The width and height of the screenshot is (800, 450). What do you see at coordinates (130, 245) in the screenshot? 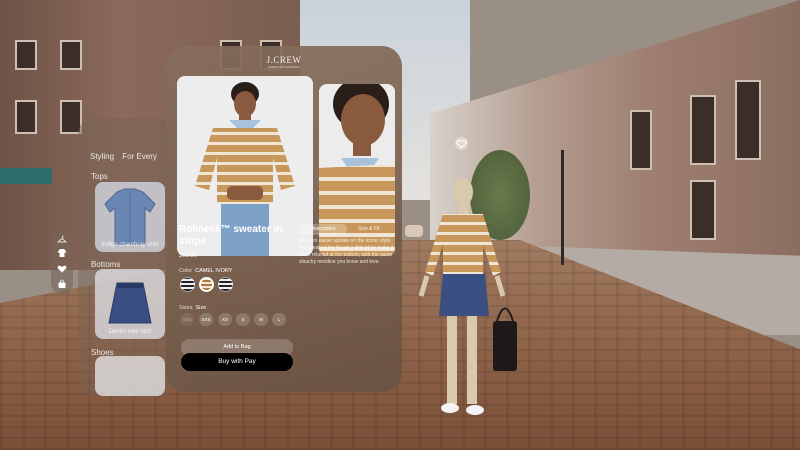
I see `tile-tops-caption: Indigo chambray shirt` at bounding box center [130, 245].